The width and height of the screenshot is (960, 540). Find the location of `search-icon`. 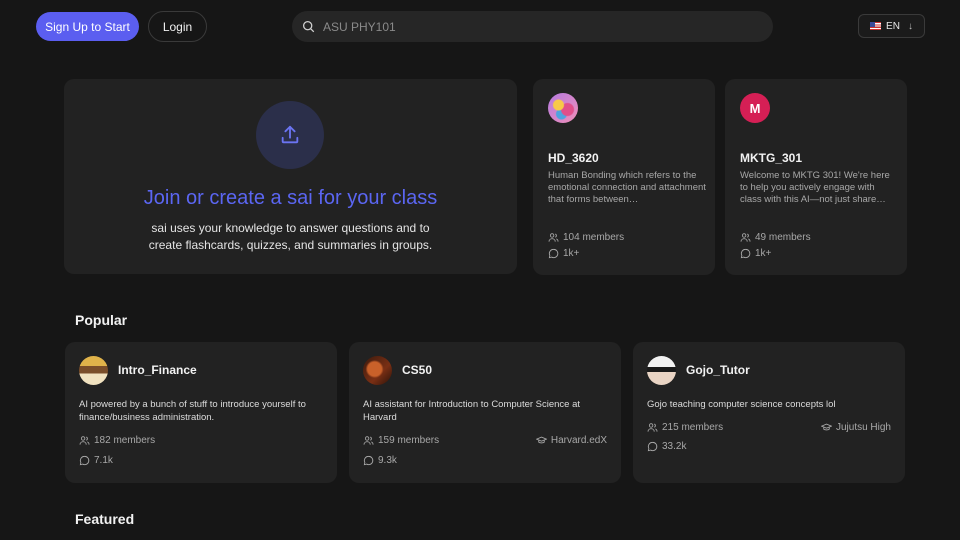

search-icon is located at coordinates (308, 26).